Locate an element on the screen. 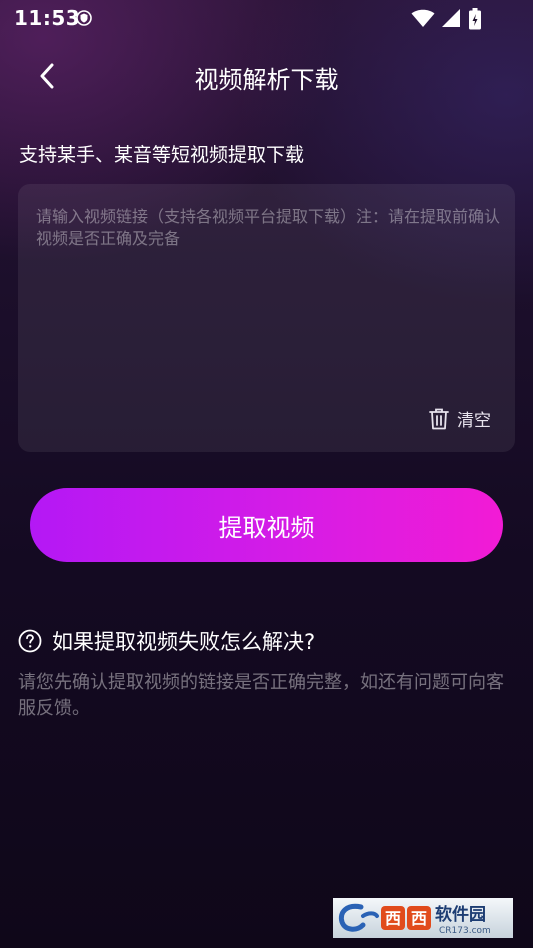  extract-video-button: 提取视频 is located at coordinates (266, 525).